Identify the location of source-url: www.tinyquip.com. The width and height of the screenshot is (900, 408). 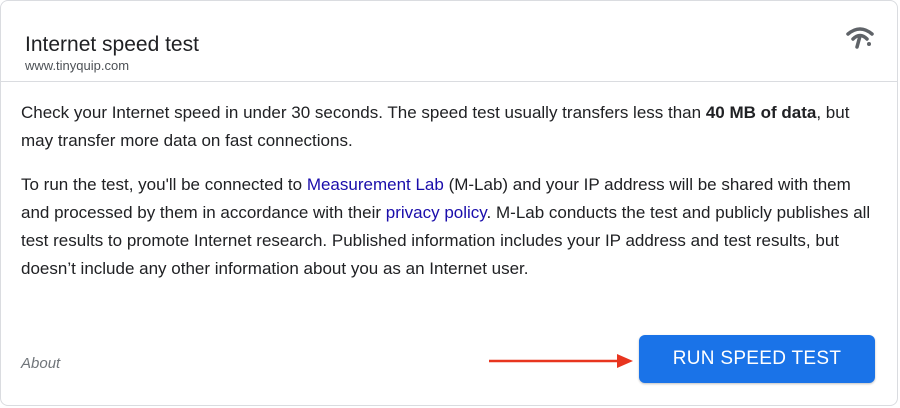
(77, 65).